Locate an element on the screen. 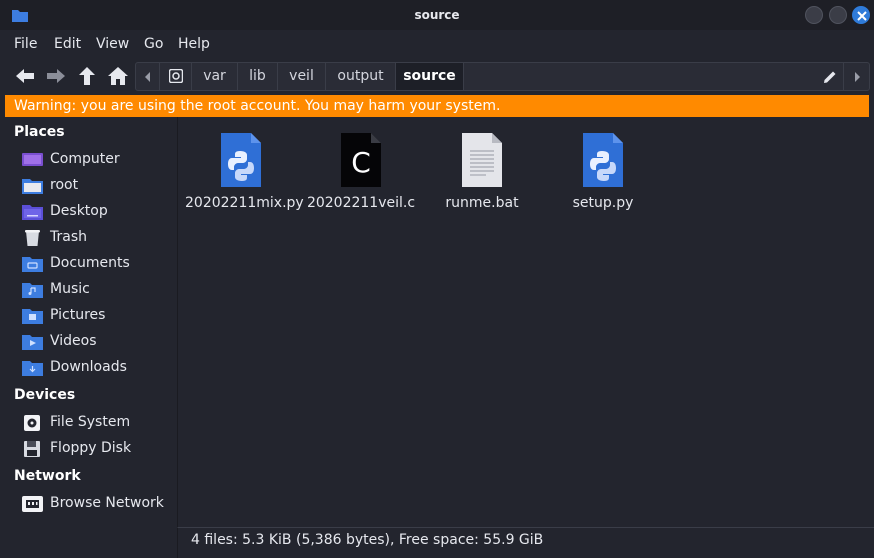  menu-go: Go is located at coordinates (153, 44).